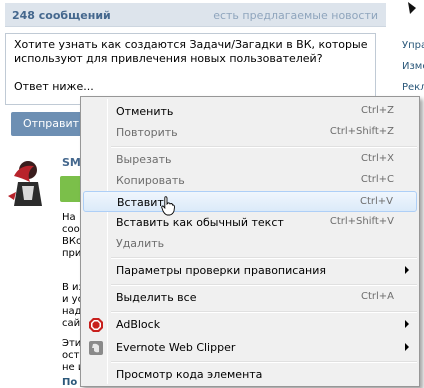  I want to click on menu-item-shortcut: Ctrl+Shift+V, so click(361, 221).